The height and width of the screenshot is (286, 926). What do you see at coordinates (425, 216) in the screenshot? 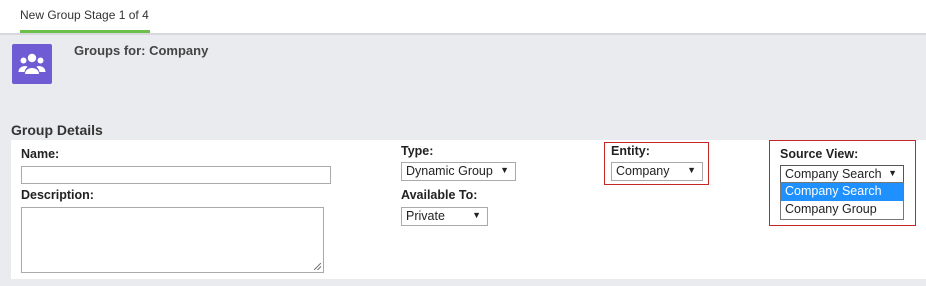
I see `available-to-select-value: Private` at bounding box center [425, 216].